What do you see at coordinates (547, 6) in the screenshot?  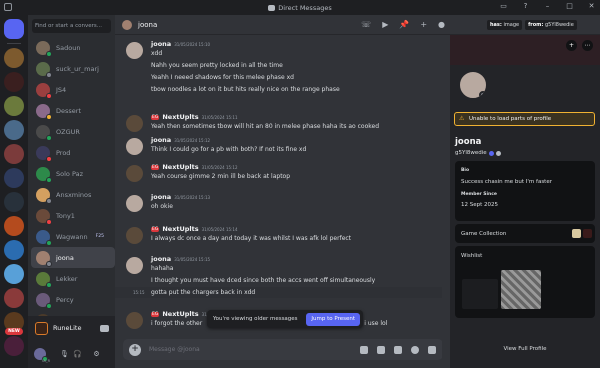 I see `minimize-button: –` at bounding box center [547, 6].